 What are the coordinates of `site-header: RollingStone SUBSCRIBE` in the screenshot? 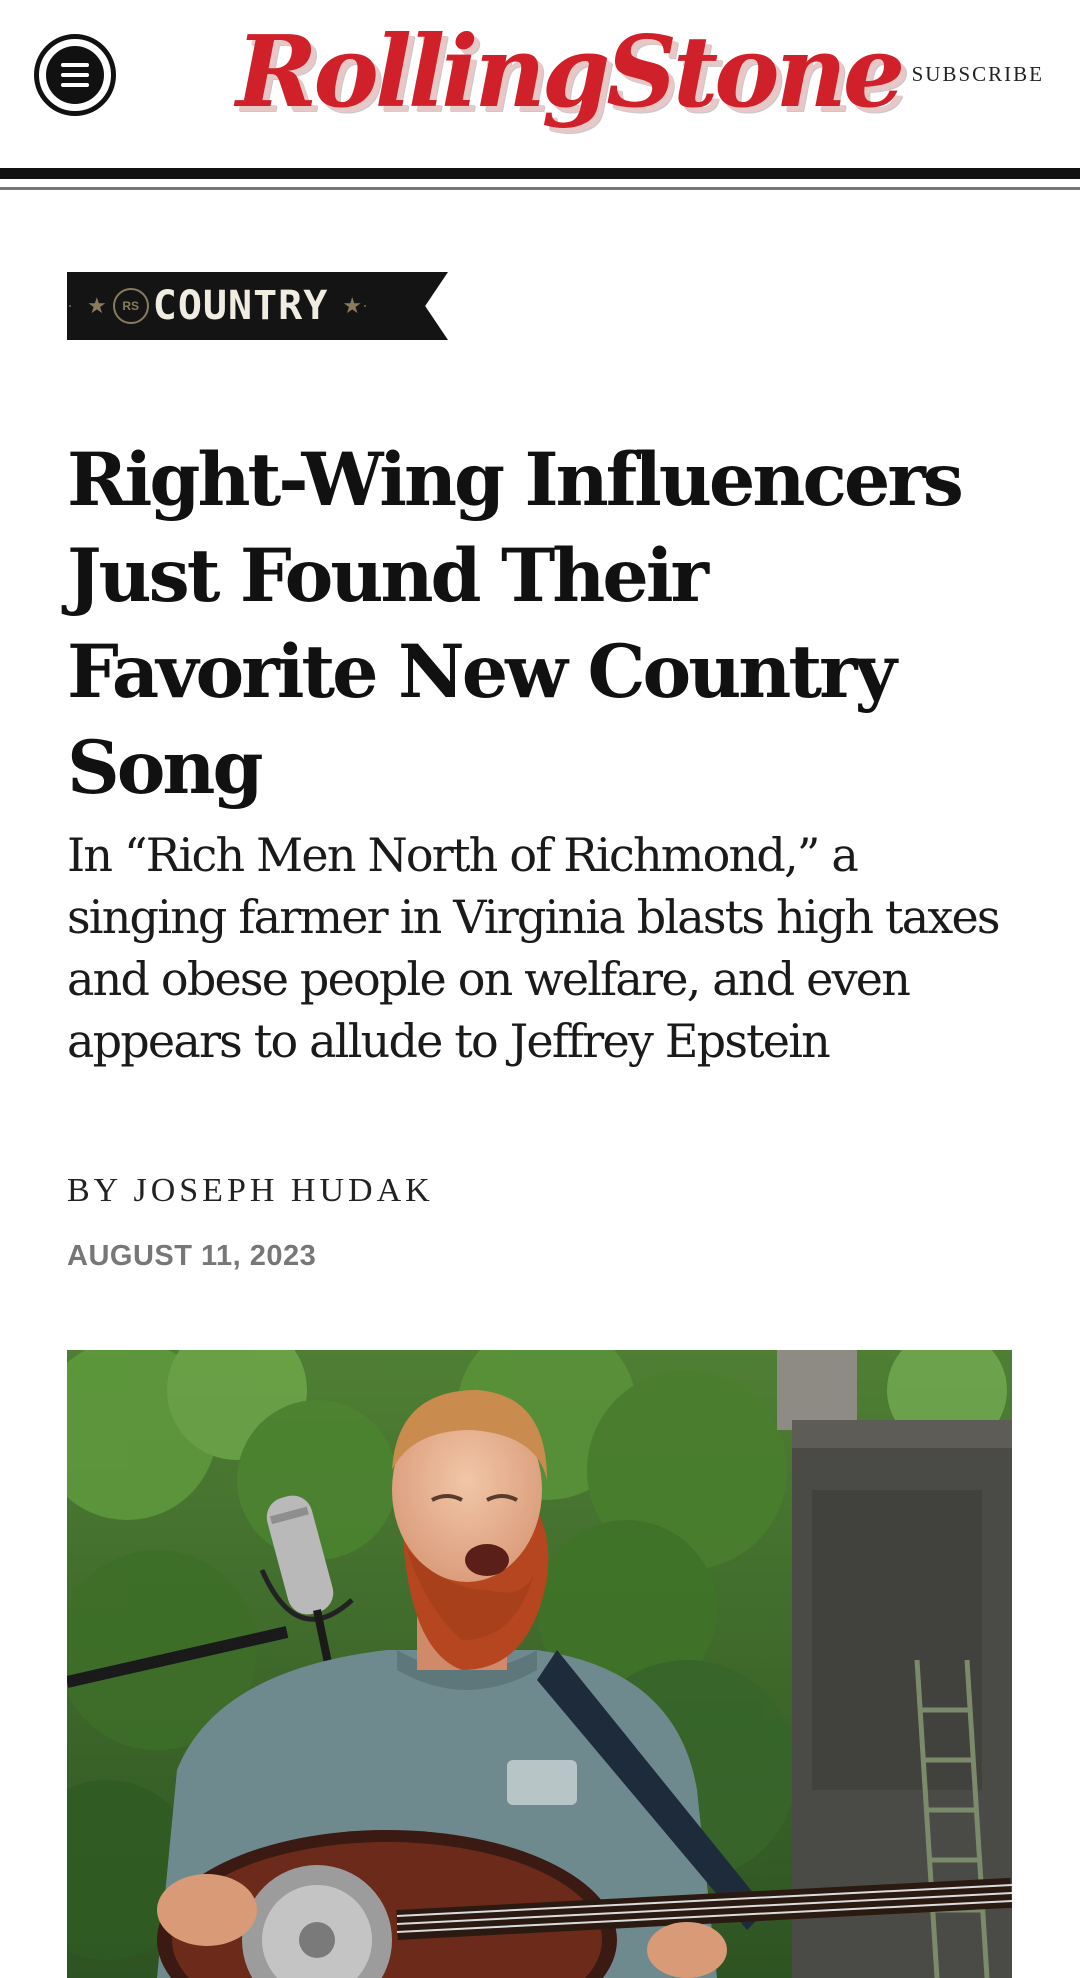 It's located at (540, 82).